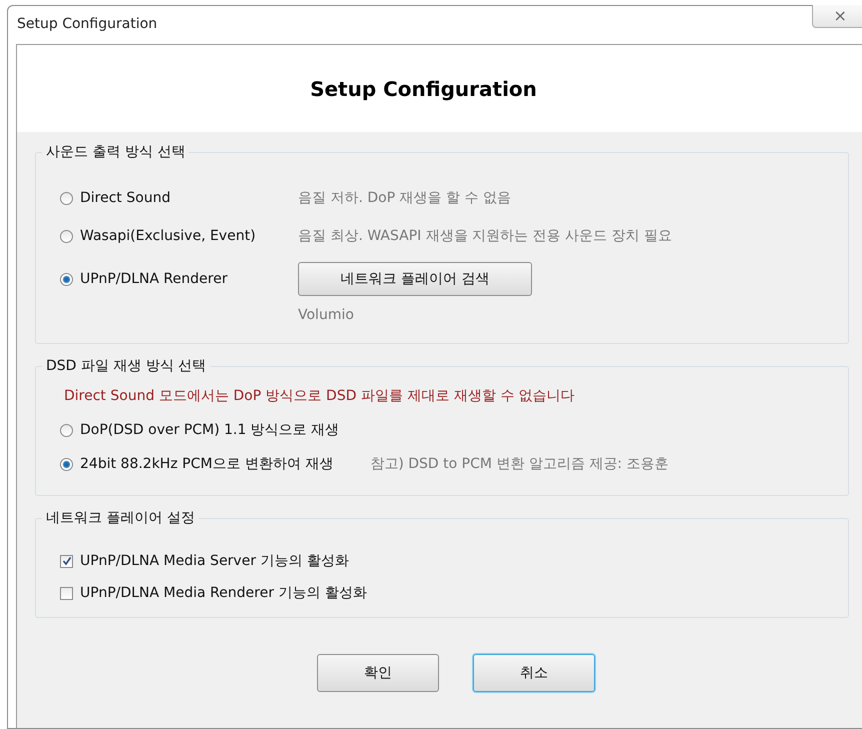 This screenshot has height=729, width=862. What do you see at coordinates (116, 152) in the screenshot?
I see `group-legend: 사운드 출력 방식 선택` at bounding box center [116, 152].